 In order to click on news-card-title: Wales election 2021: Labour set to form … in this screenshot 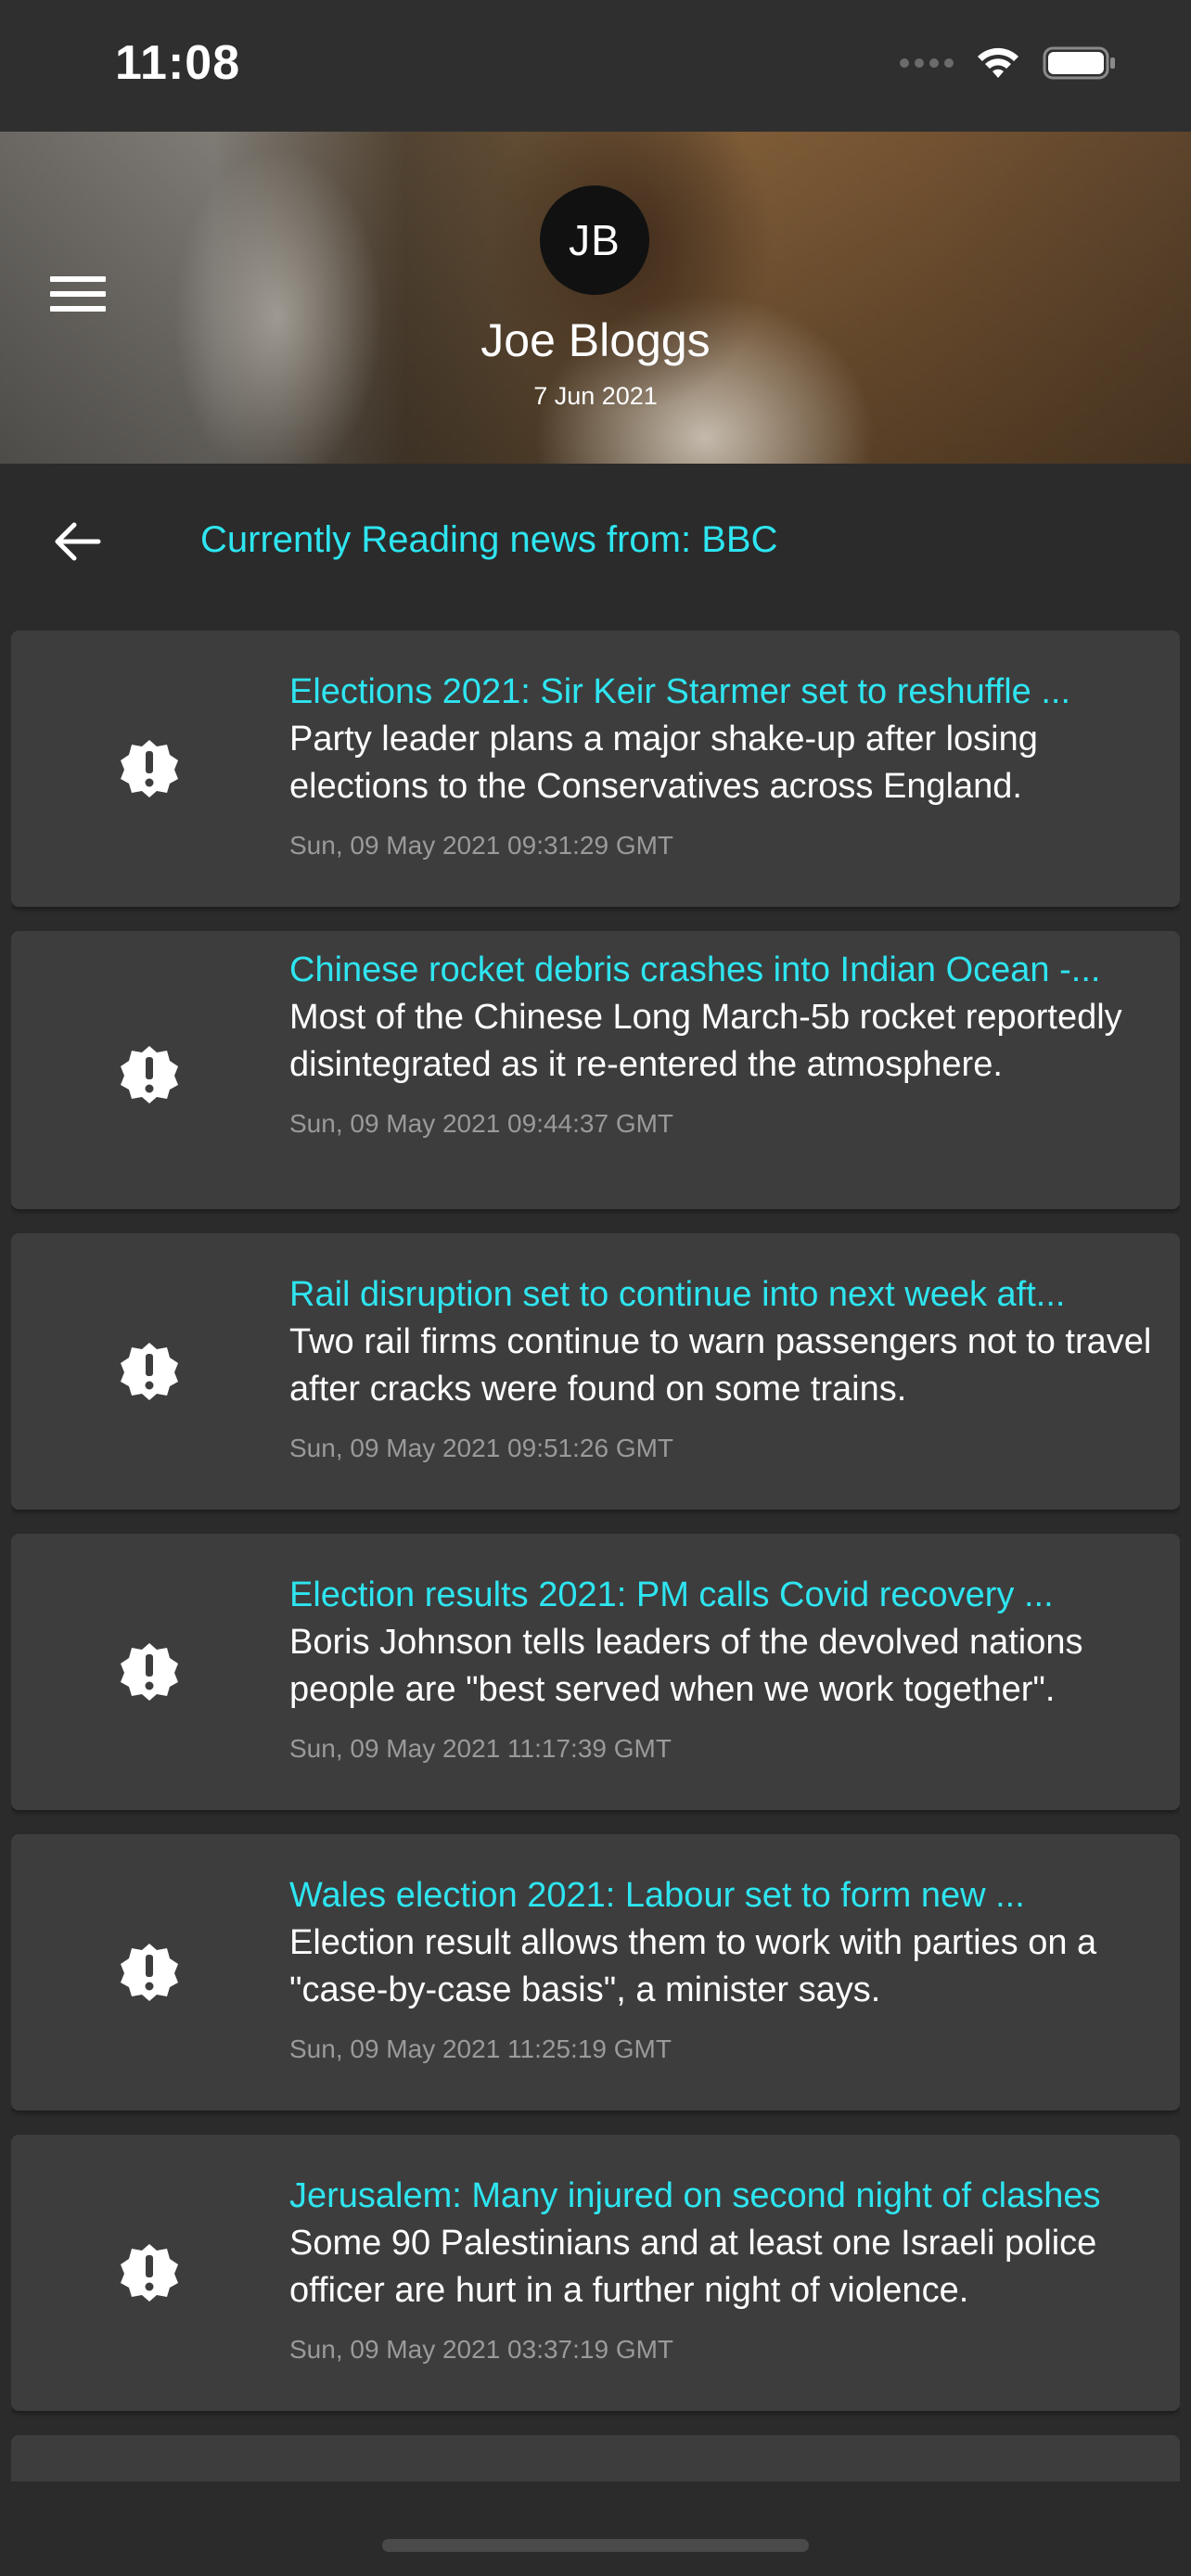, I will do `click(728, 1895)`.